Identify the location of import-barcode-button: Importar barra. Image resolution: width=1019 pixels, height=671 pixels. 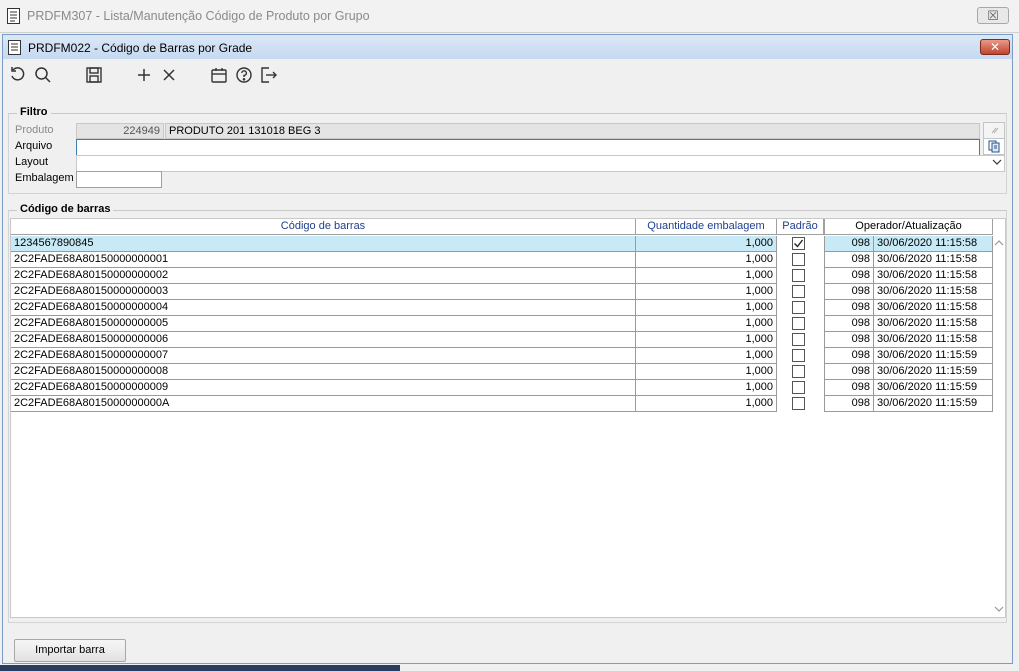
(70, 650).